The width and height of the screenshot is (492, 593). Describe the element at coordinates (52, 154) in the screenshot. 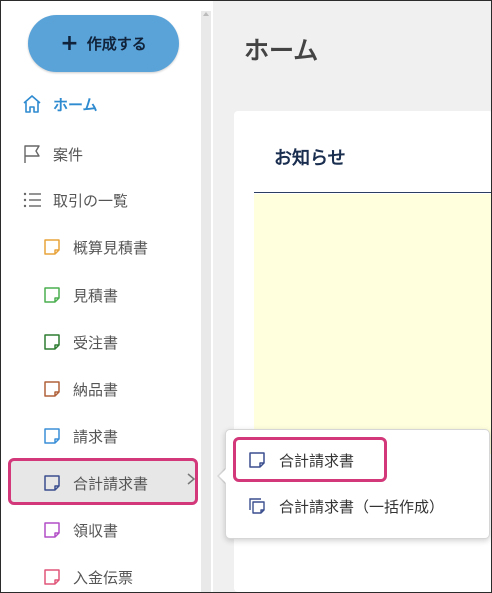

I see `sidebar-item-projects: 案件` at that location.